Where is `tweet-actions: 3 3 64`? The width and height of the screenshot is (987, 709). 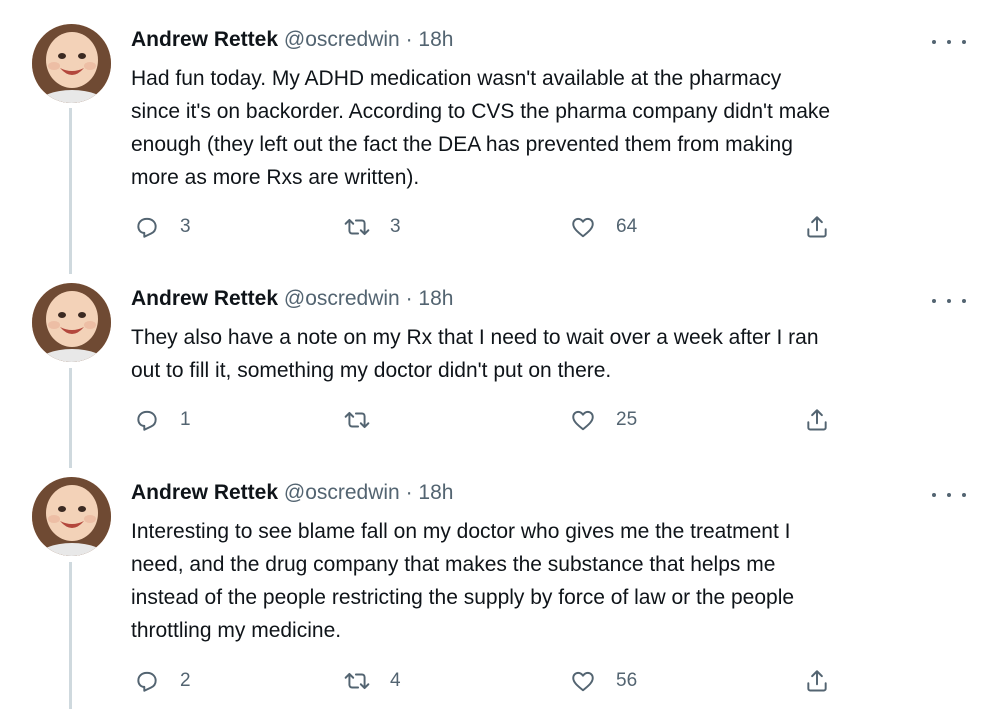 tweet-actions: 3 3 64 is located at coordinates (493, 227).